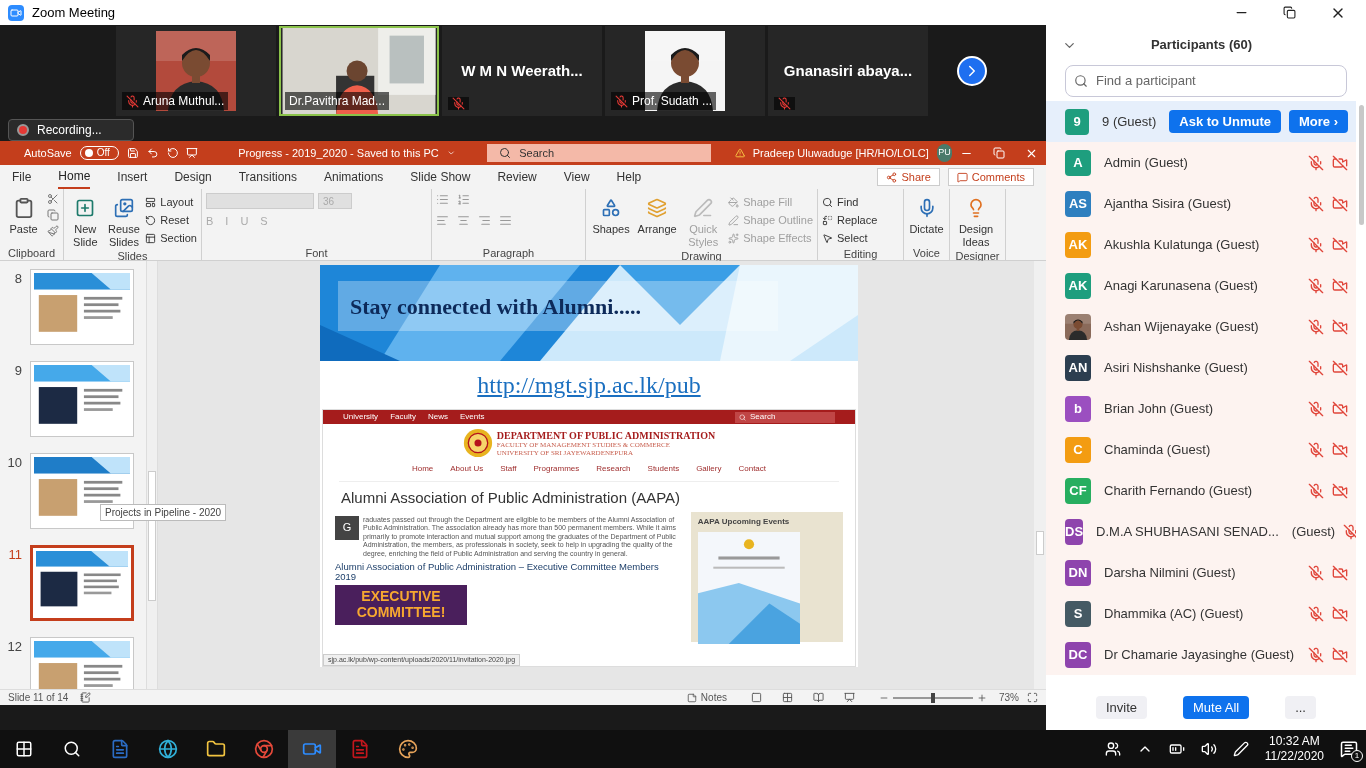  Describe the element at coordinates (467, 469) in the screenshot. I see `site-menu-item: About Us` at that location.